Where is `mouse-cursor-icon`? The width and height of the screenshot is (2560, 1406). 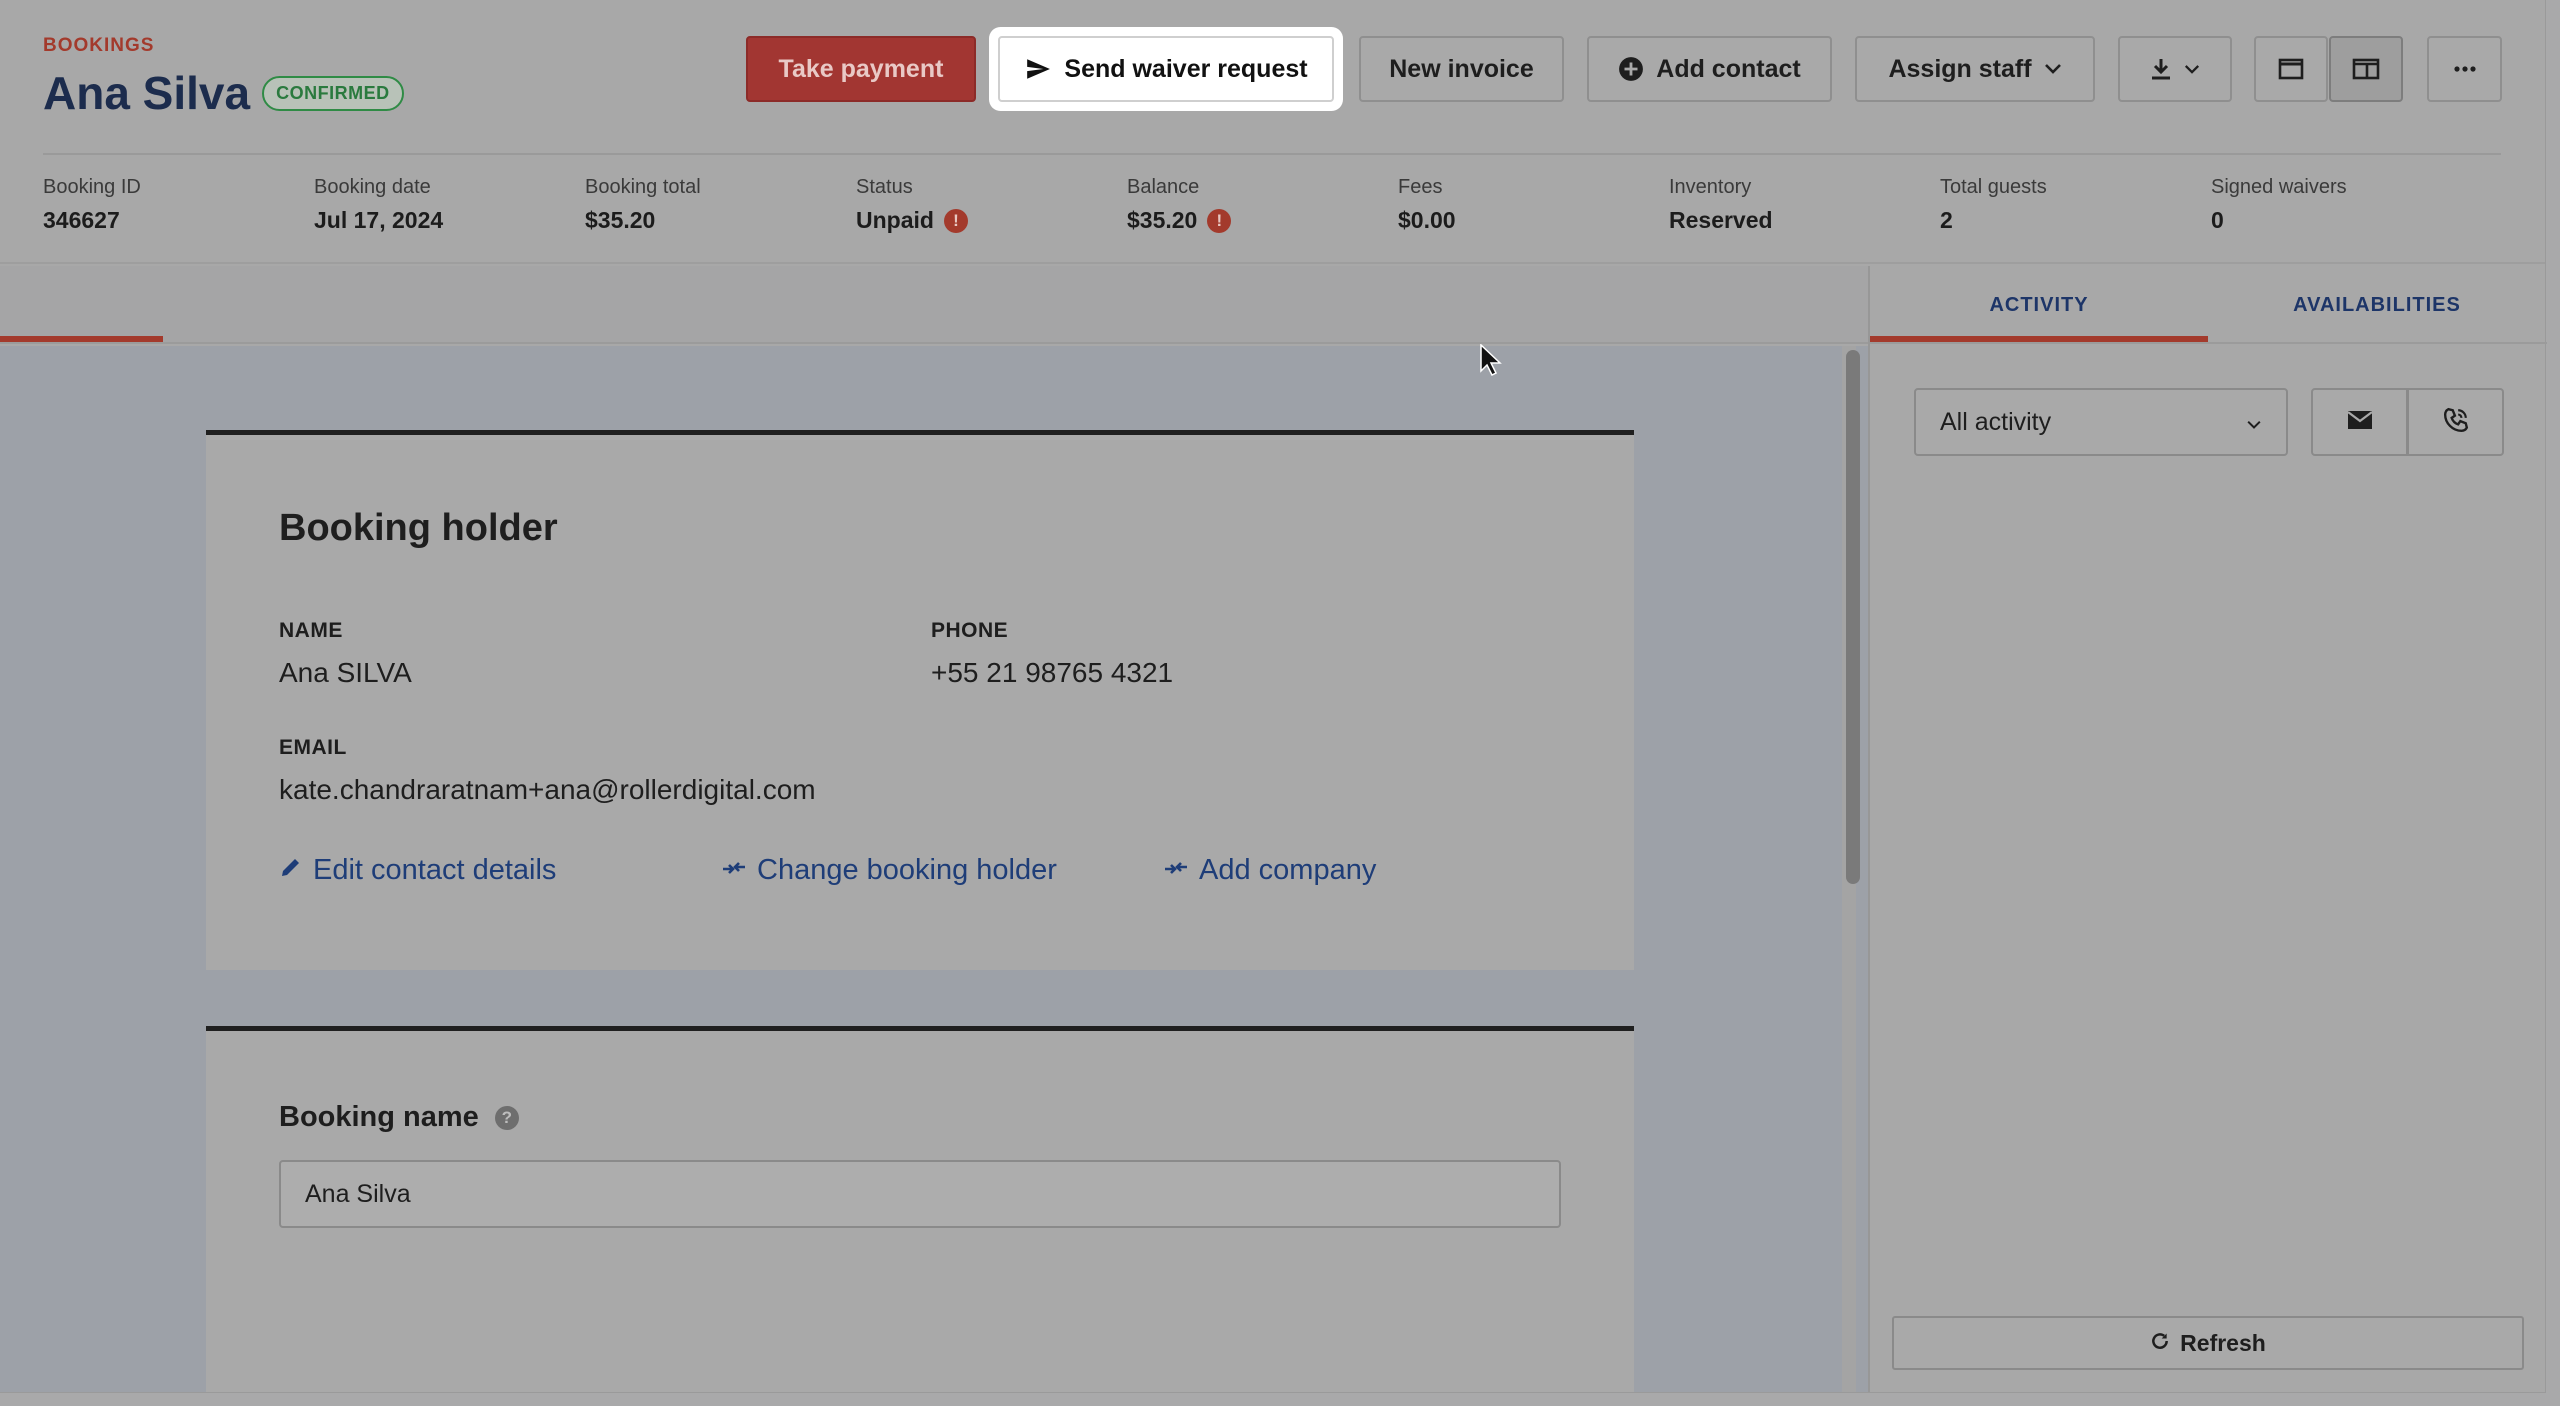 mouse-cursor-icon is located at coordinates (1491, 362).